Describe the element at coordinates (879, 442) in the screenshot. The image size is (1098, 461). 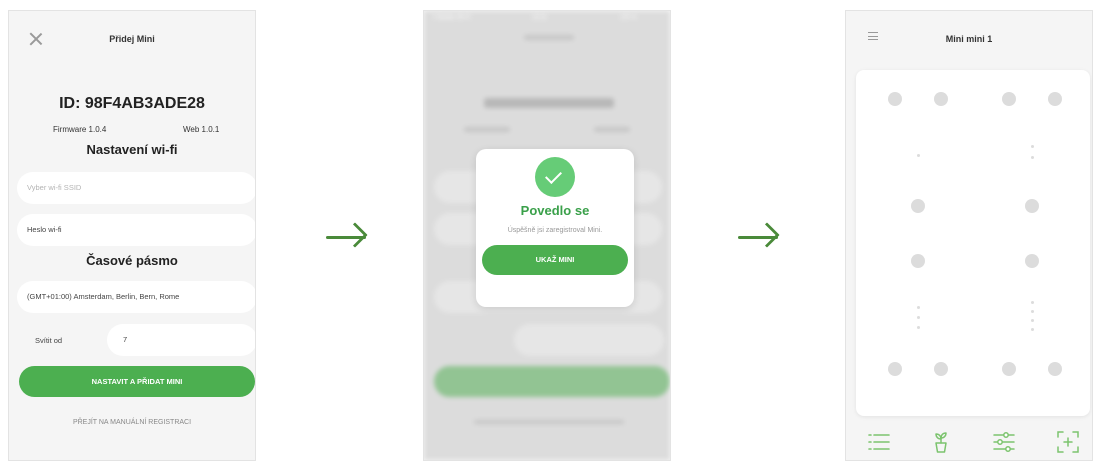
I see `list-icon` at that location.